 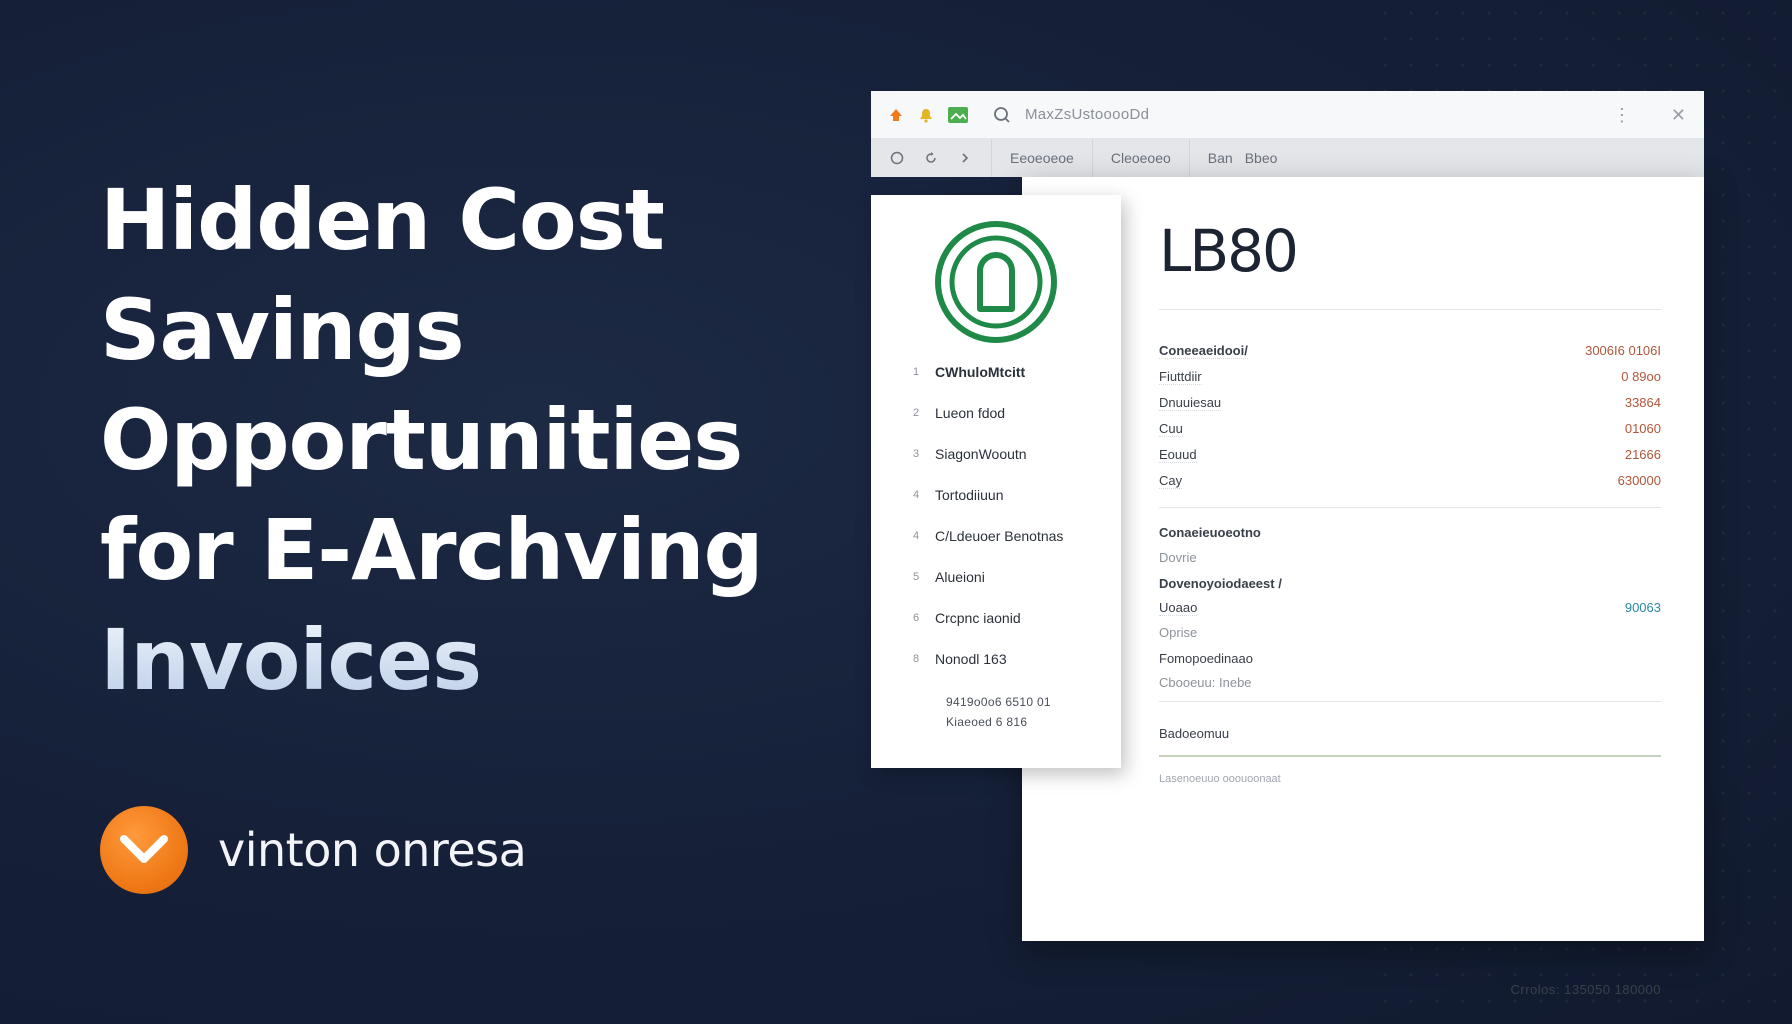 What do you see at coordinates (1678, 115) in the screenshot?
I see `close-icon: ✕` at bounding box center [1678, 115].